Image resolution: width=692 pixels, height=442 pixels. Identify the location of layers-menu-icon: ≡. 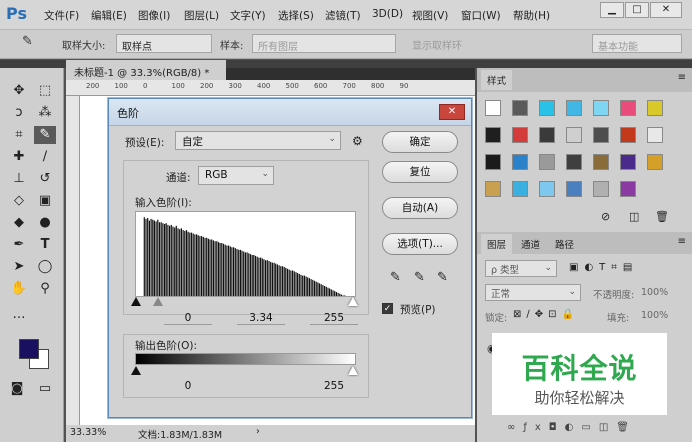
(682, 241).